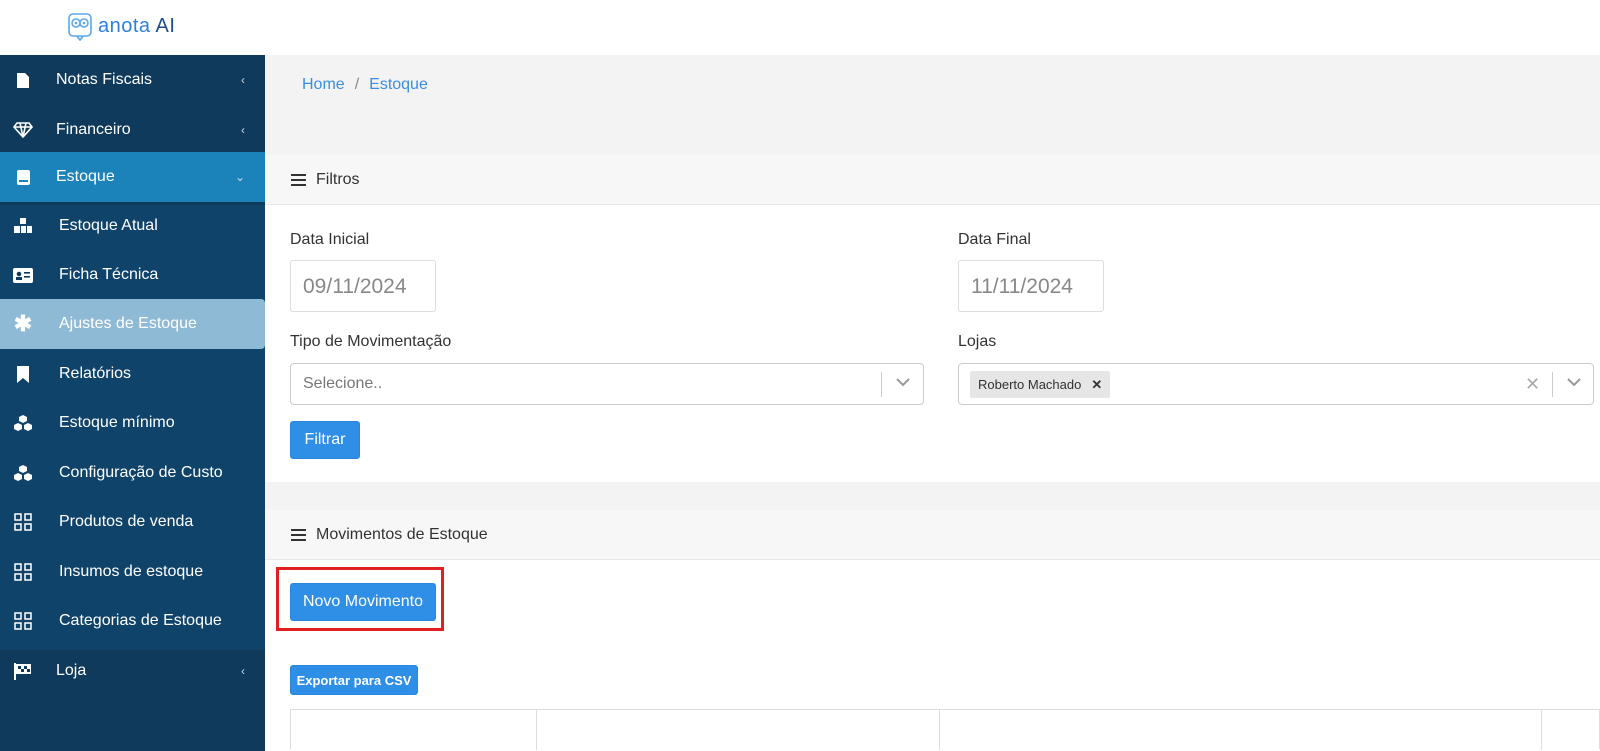  I want to click on movements-card-header: Movimentos de Estoque, so click(932, 535).